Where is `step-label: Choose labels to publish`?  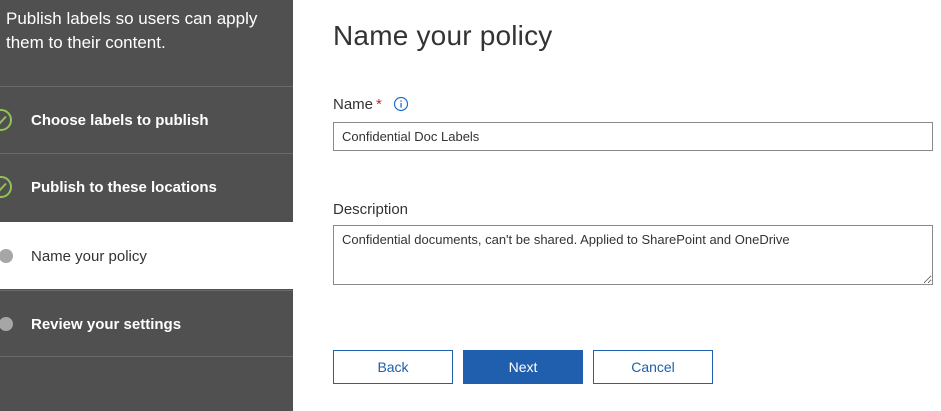 step-label: Choose labels to publish is located at coordinates (120, 120).